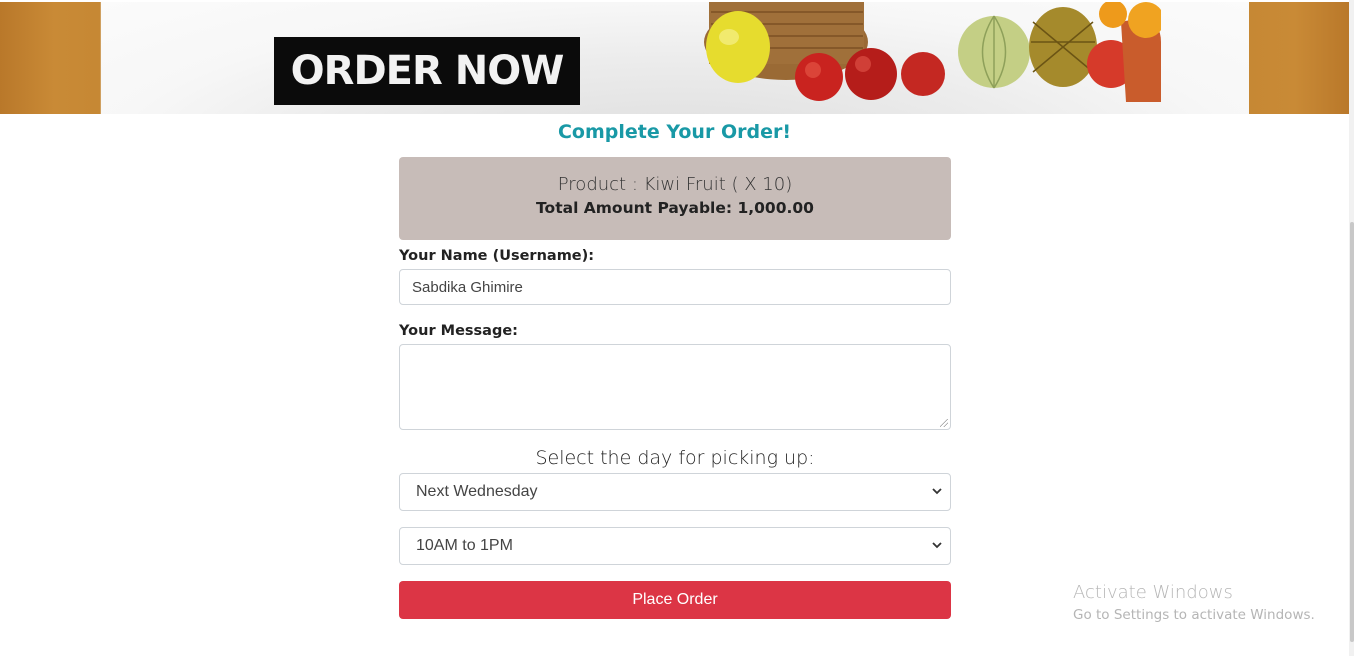 The image size is (1354, 656). Describe the element at coordinates (675, 387) in the screenshot. I see `message-textarea` at that location.